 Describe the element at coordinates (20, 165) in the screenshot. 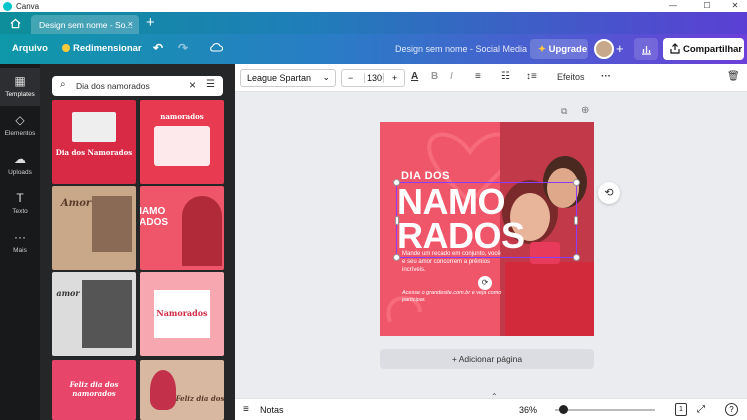

I see `rail-item-uploads: ☁ Uploads` at that location.